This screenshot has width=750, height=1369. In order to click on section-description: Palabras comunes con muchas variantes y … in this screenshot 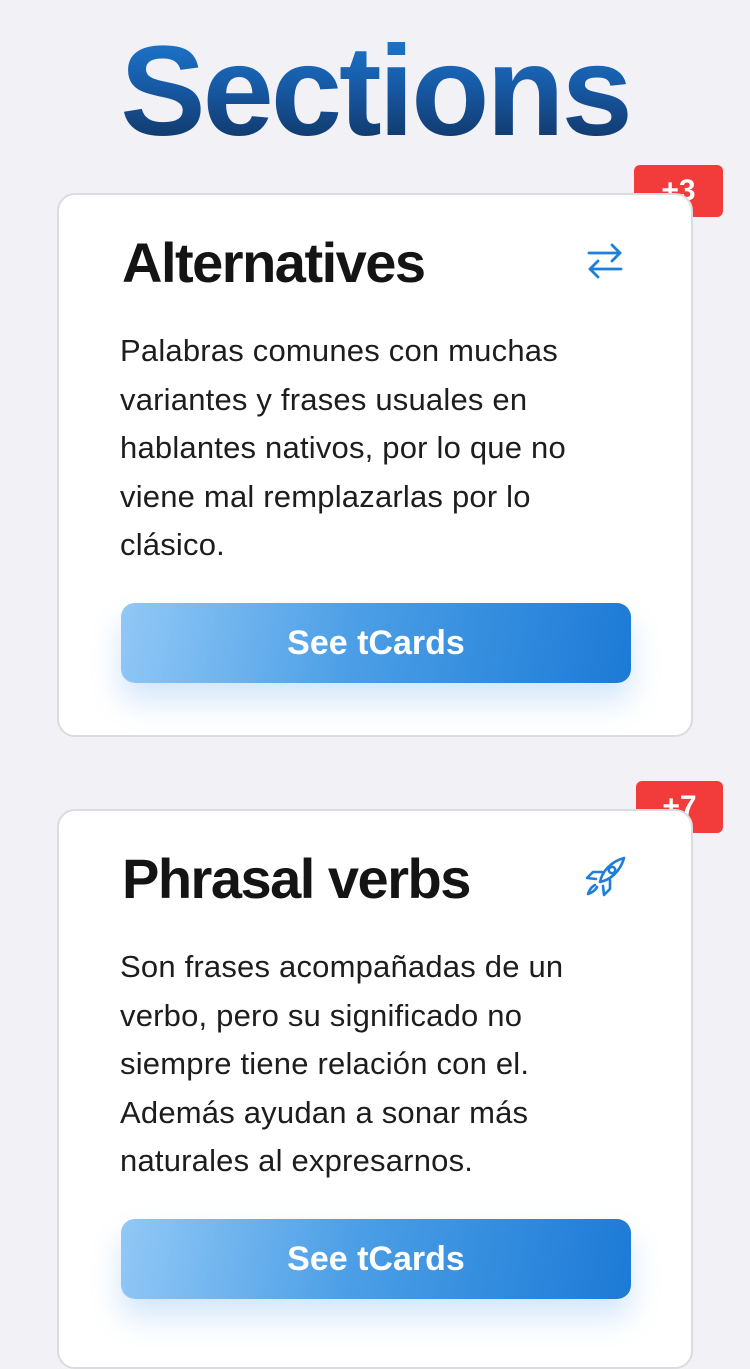, I will do `click(343, 447)`.